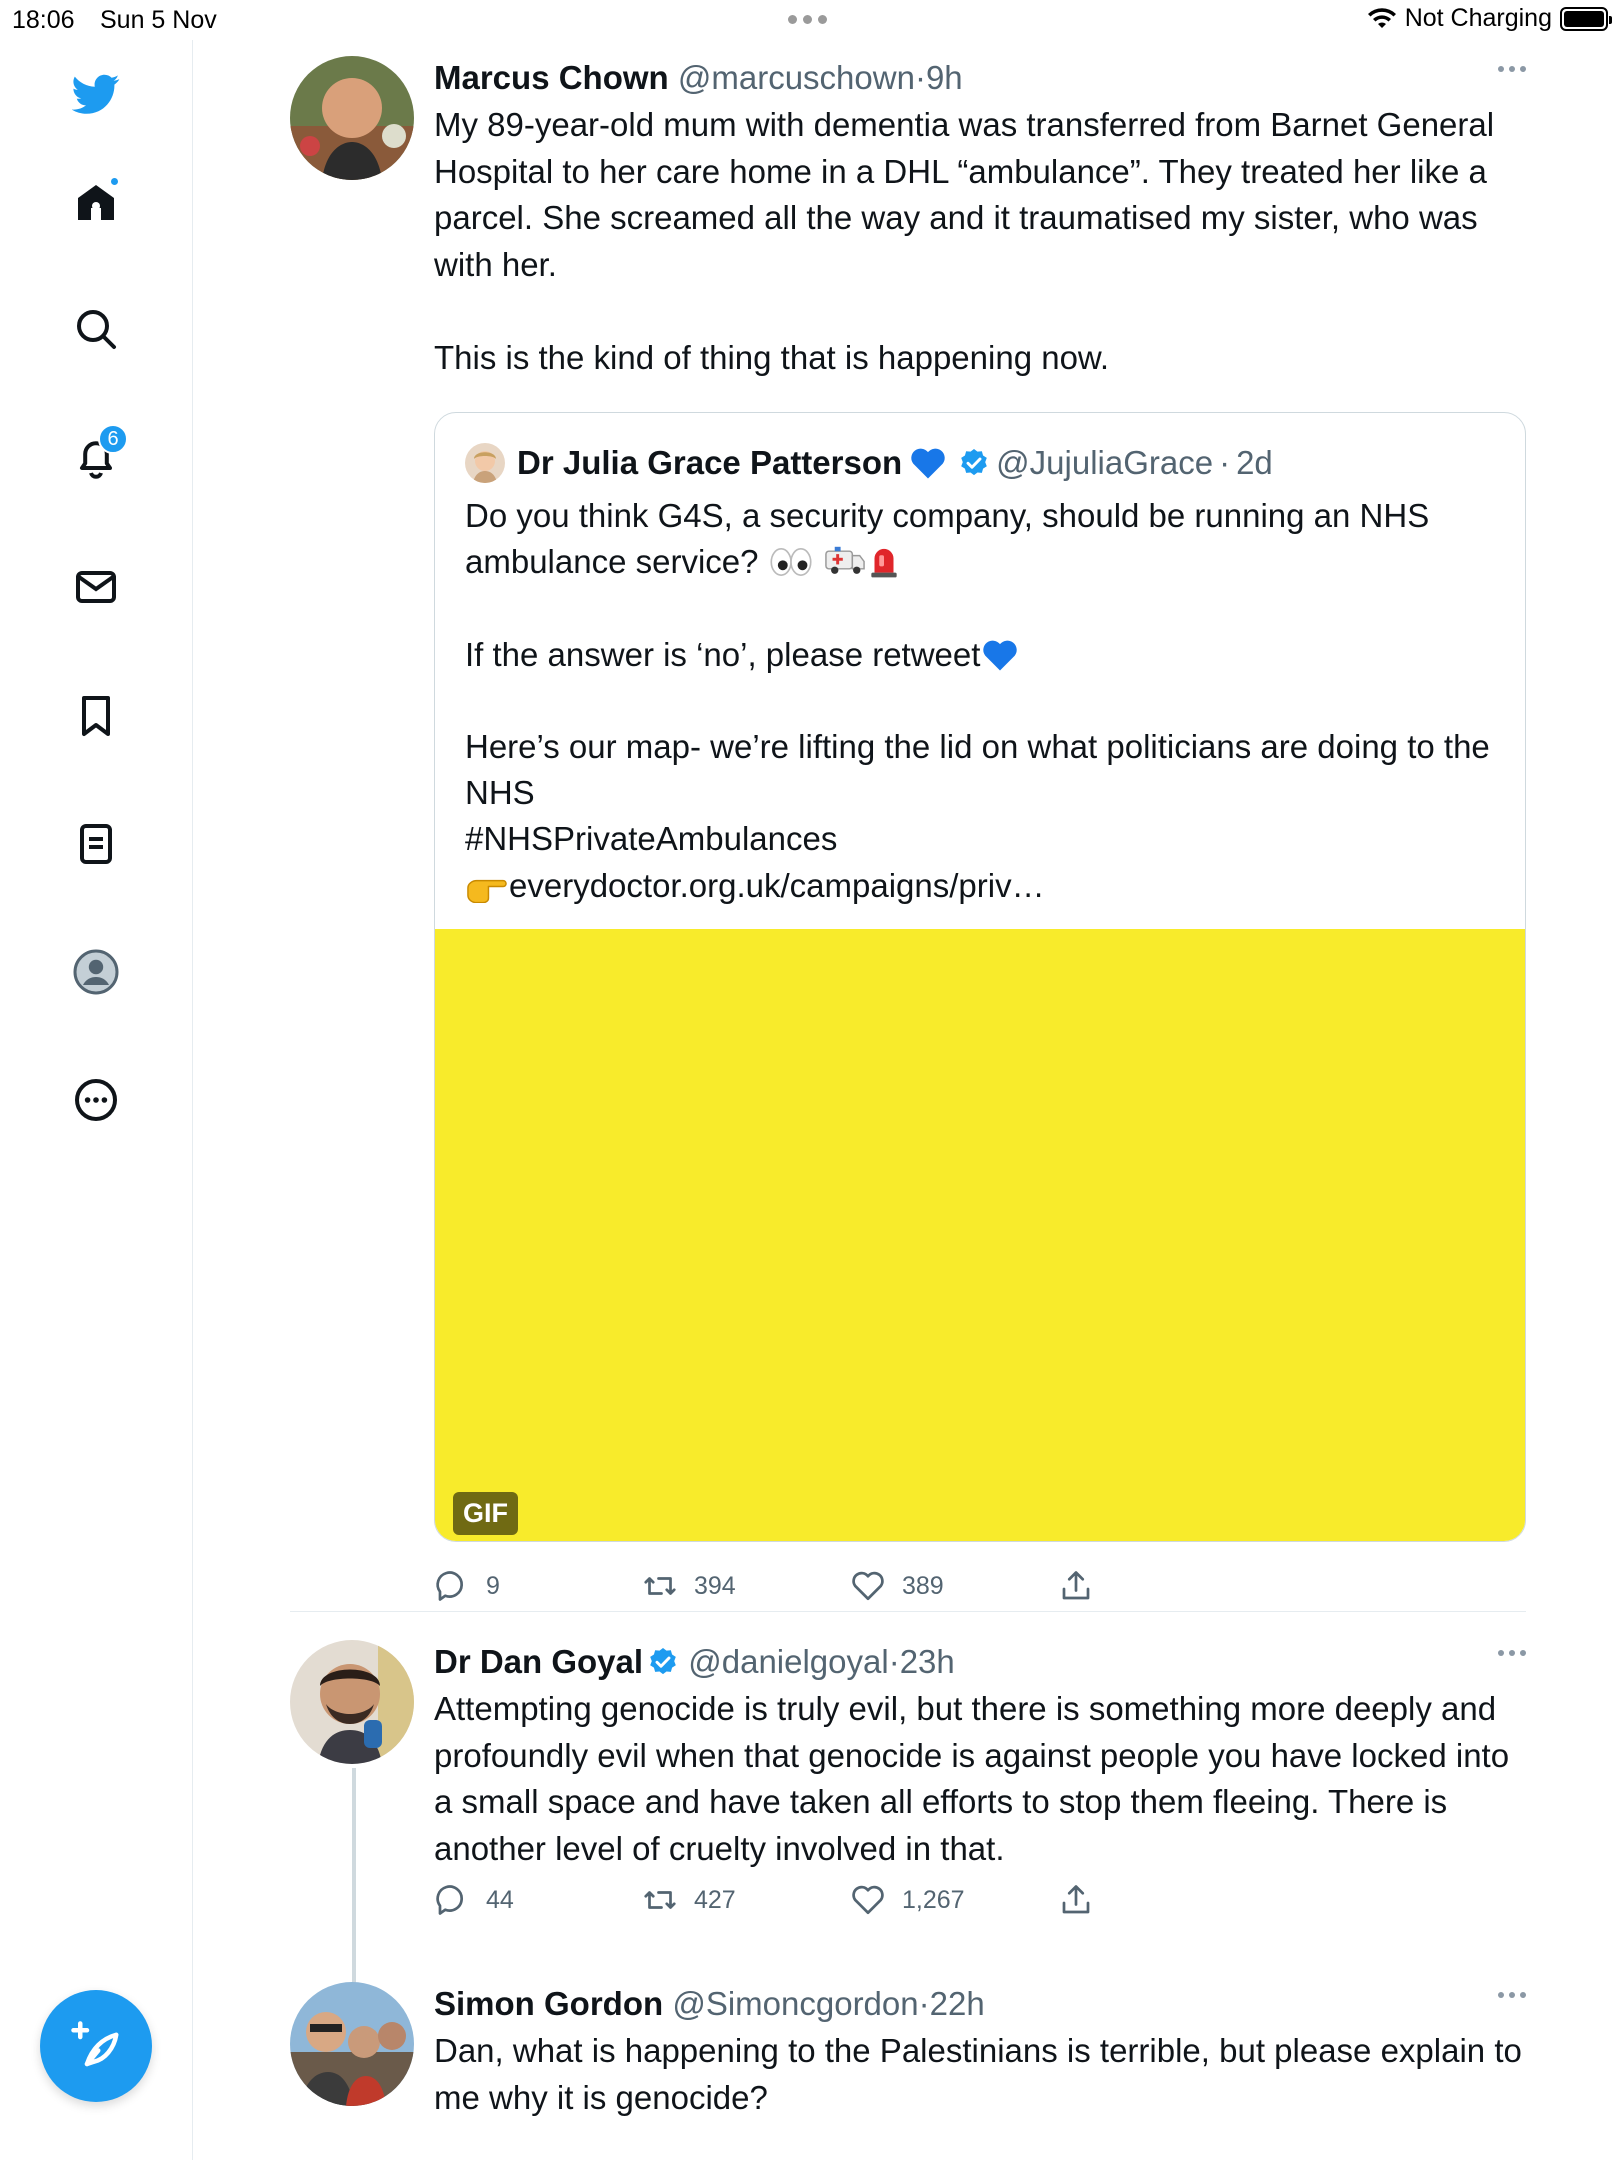 The width and height of the screenshot is (1620, 2160). I want to click on feather-plus-icon, so click(95, 2044).